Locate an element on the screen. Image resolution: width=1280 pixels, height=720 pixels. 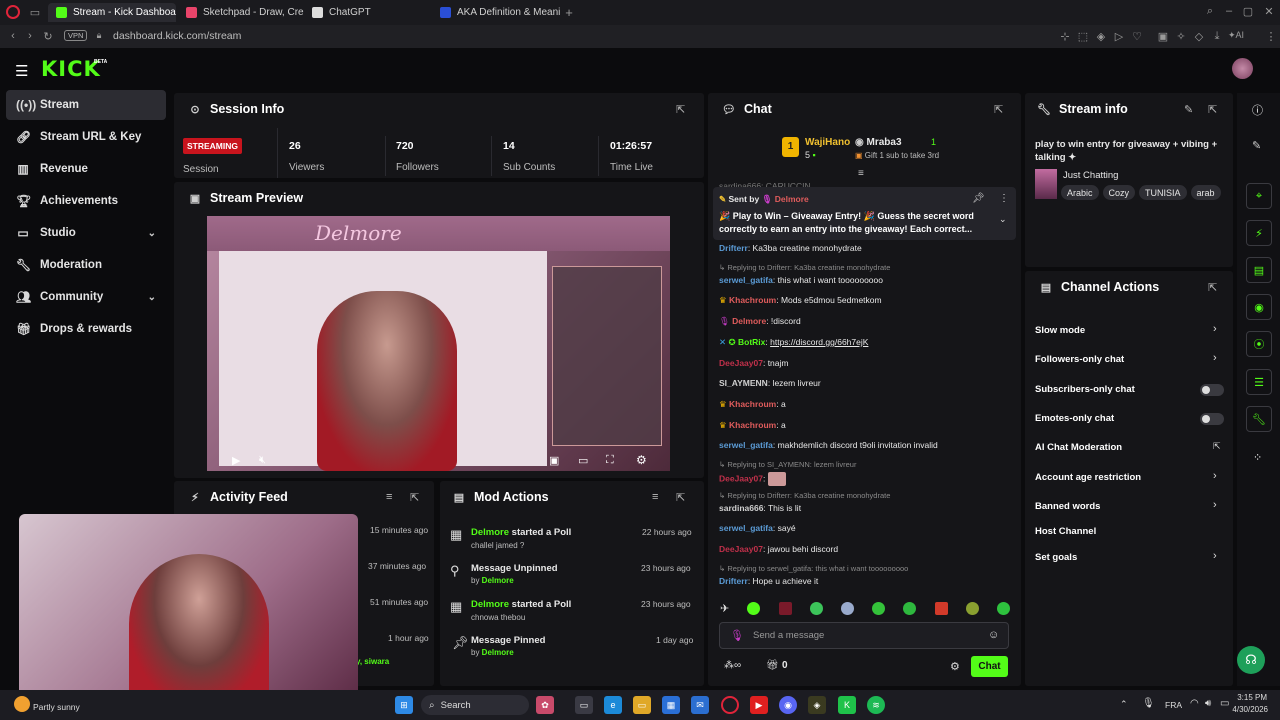
play-icon: ▶ is located at coordinates (236, 460).